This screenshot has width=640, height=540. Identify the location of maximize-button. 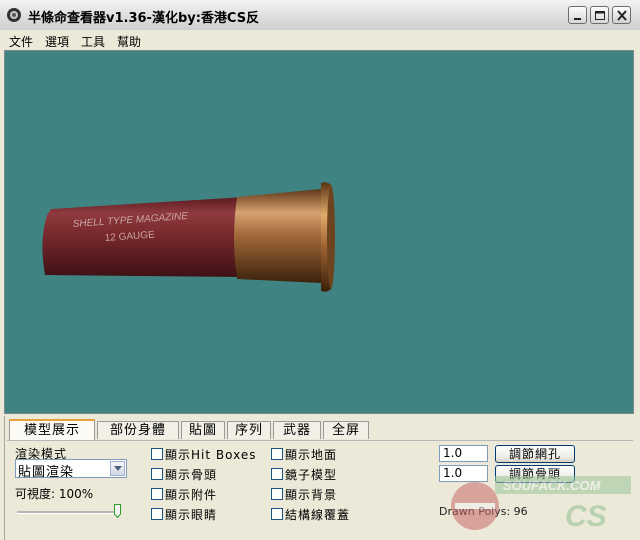
(599, 15).